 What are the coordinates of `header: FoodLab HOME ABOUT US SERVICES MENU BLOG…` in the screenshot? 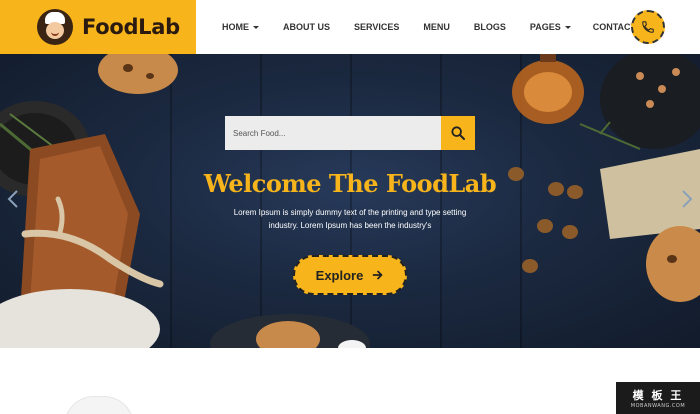 It's located at (350, 27).